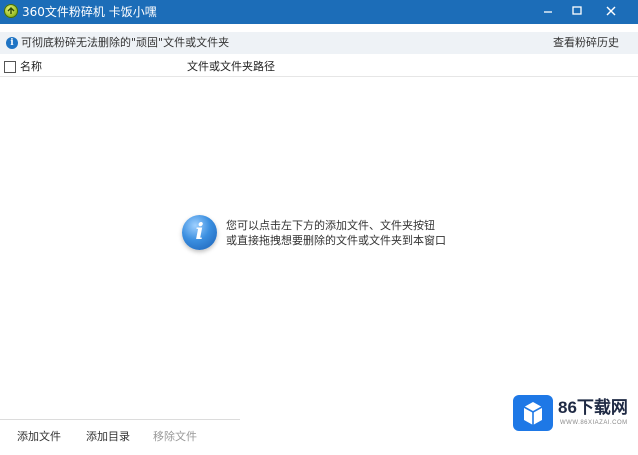  Describe the element at coordinates (319, 43) in the screenshot. I see `info-bar: i 可彻底粉碎无法删除的"顽固"文件或文件夹 查看粉碎历史` at that location.